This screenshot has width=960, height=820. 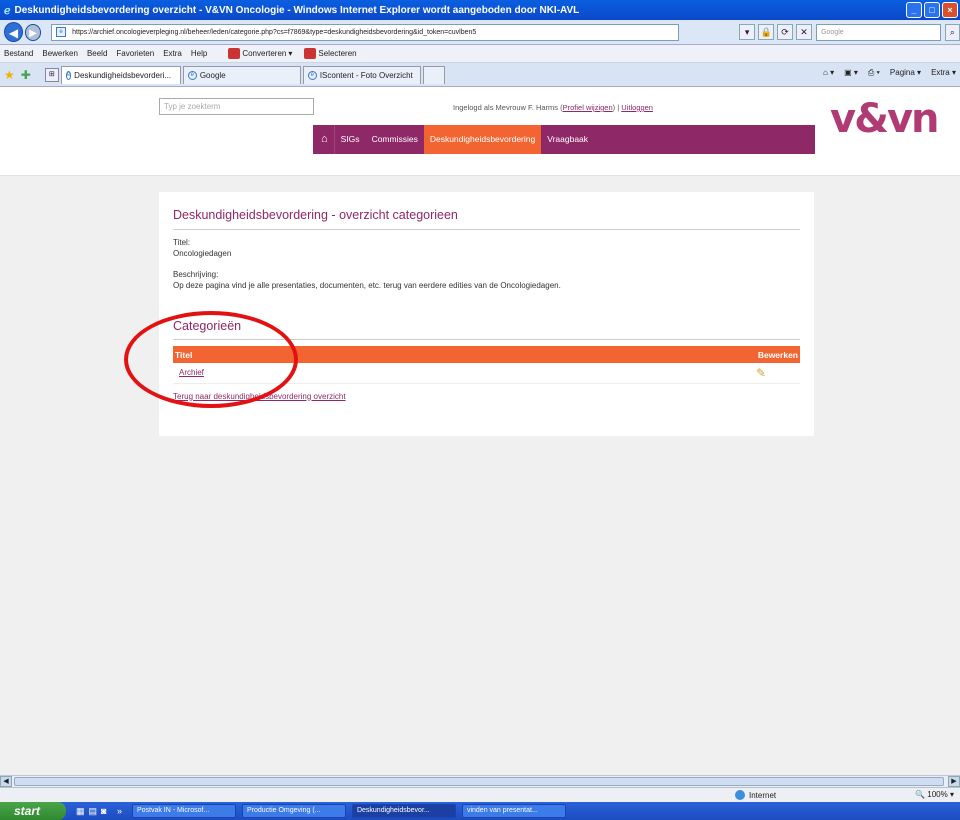 What do you see at coordinates (954, 781) in the screenshot?
I see `scroll-right-arrow-icon: ▶` at bounding box center [954, 781].